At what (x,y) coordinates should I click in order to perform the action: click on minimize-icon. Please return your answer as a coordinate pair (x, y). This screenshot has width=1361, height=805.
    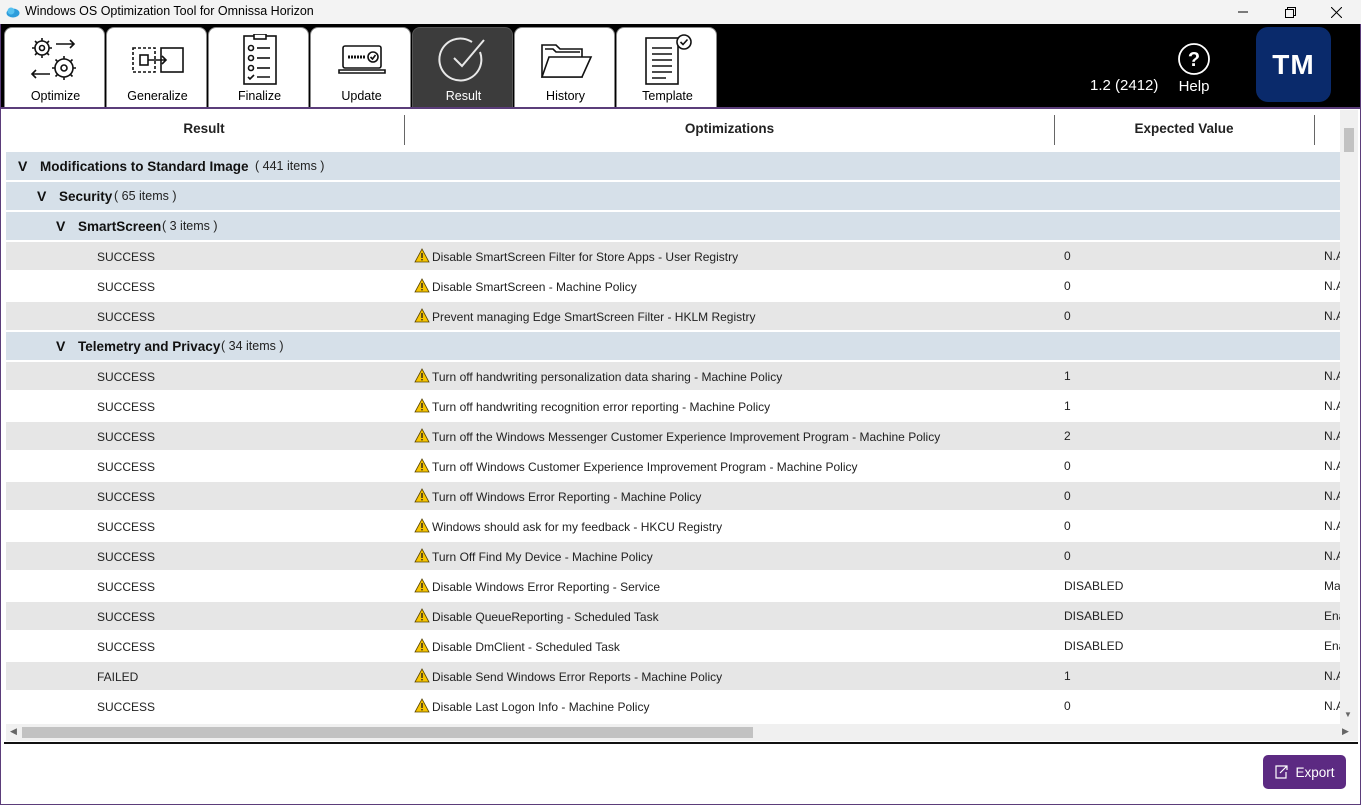
    Looking at the image, I should click on (1243, 12).